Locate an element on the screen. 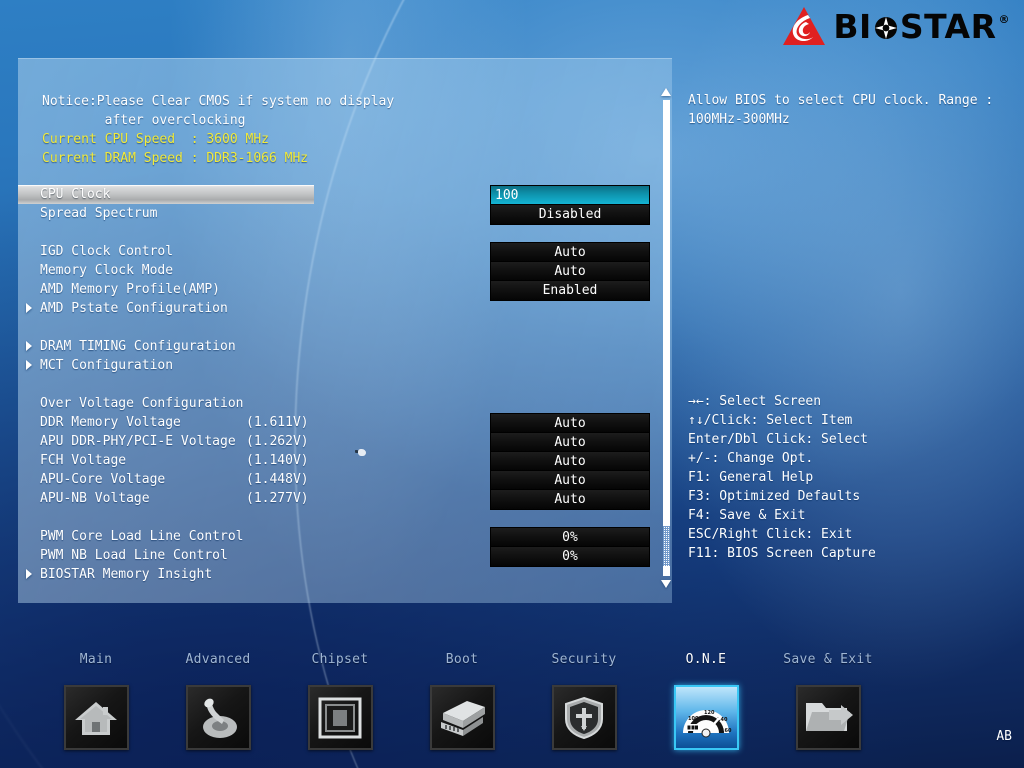 The image size is (1024, 768). keyboard-legend-line: F1: General Help is located at coordinates (751, 477).